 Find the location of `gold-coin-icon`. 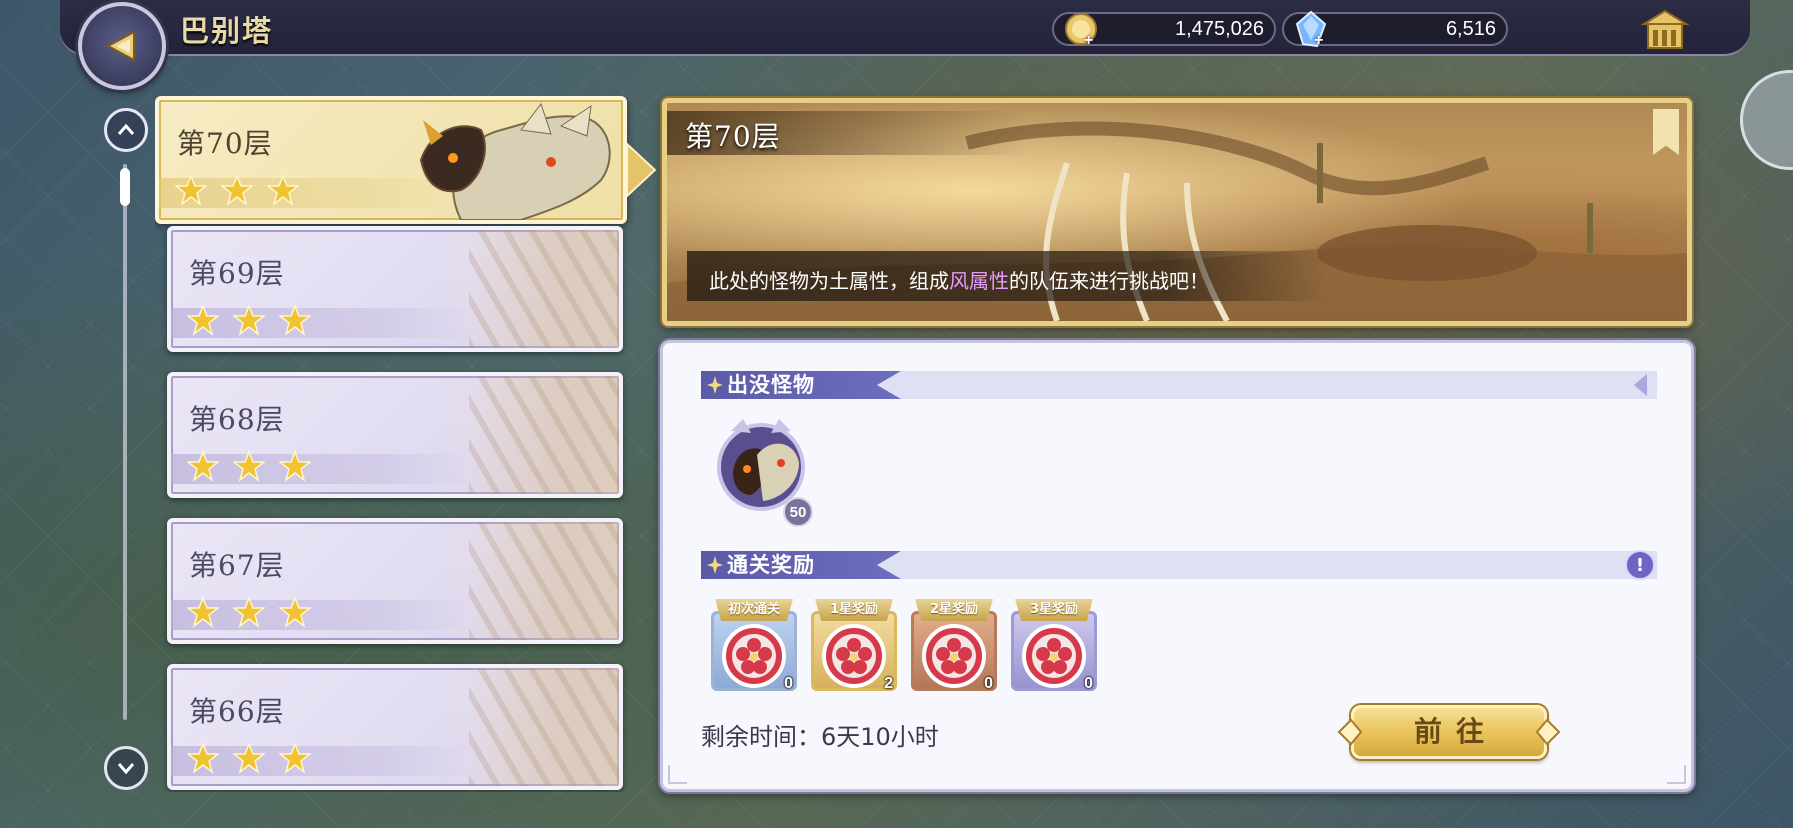

gold-coin-icon is located at coordinates (1081, 29).